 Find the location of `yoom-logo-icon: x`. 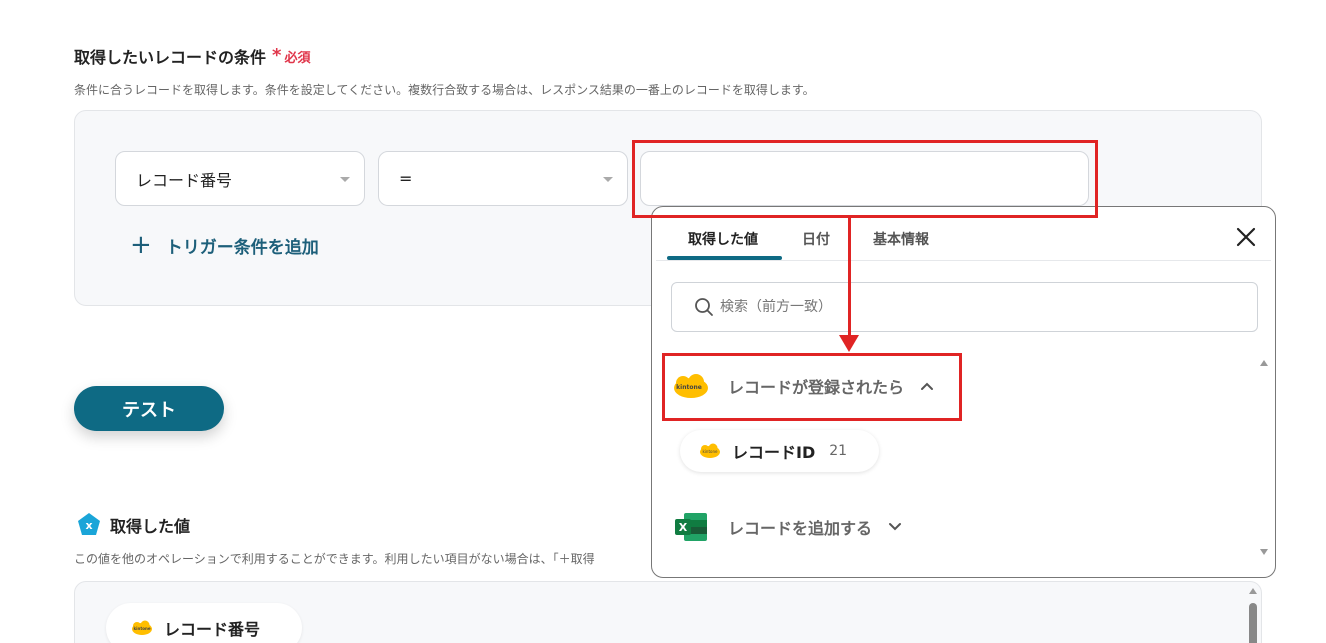

yoom-logo-icon: x is located at coordinates (89, 524).